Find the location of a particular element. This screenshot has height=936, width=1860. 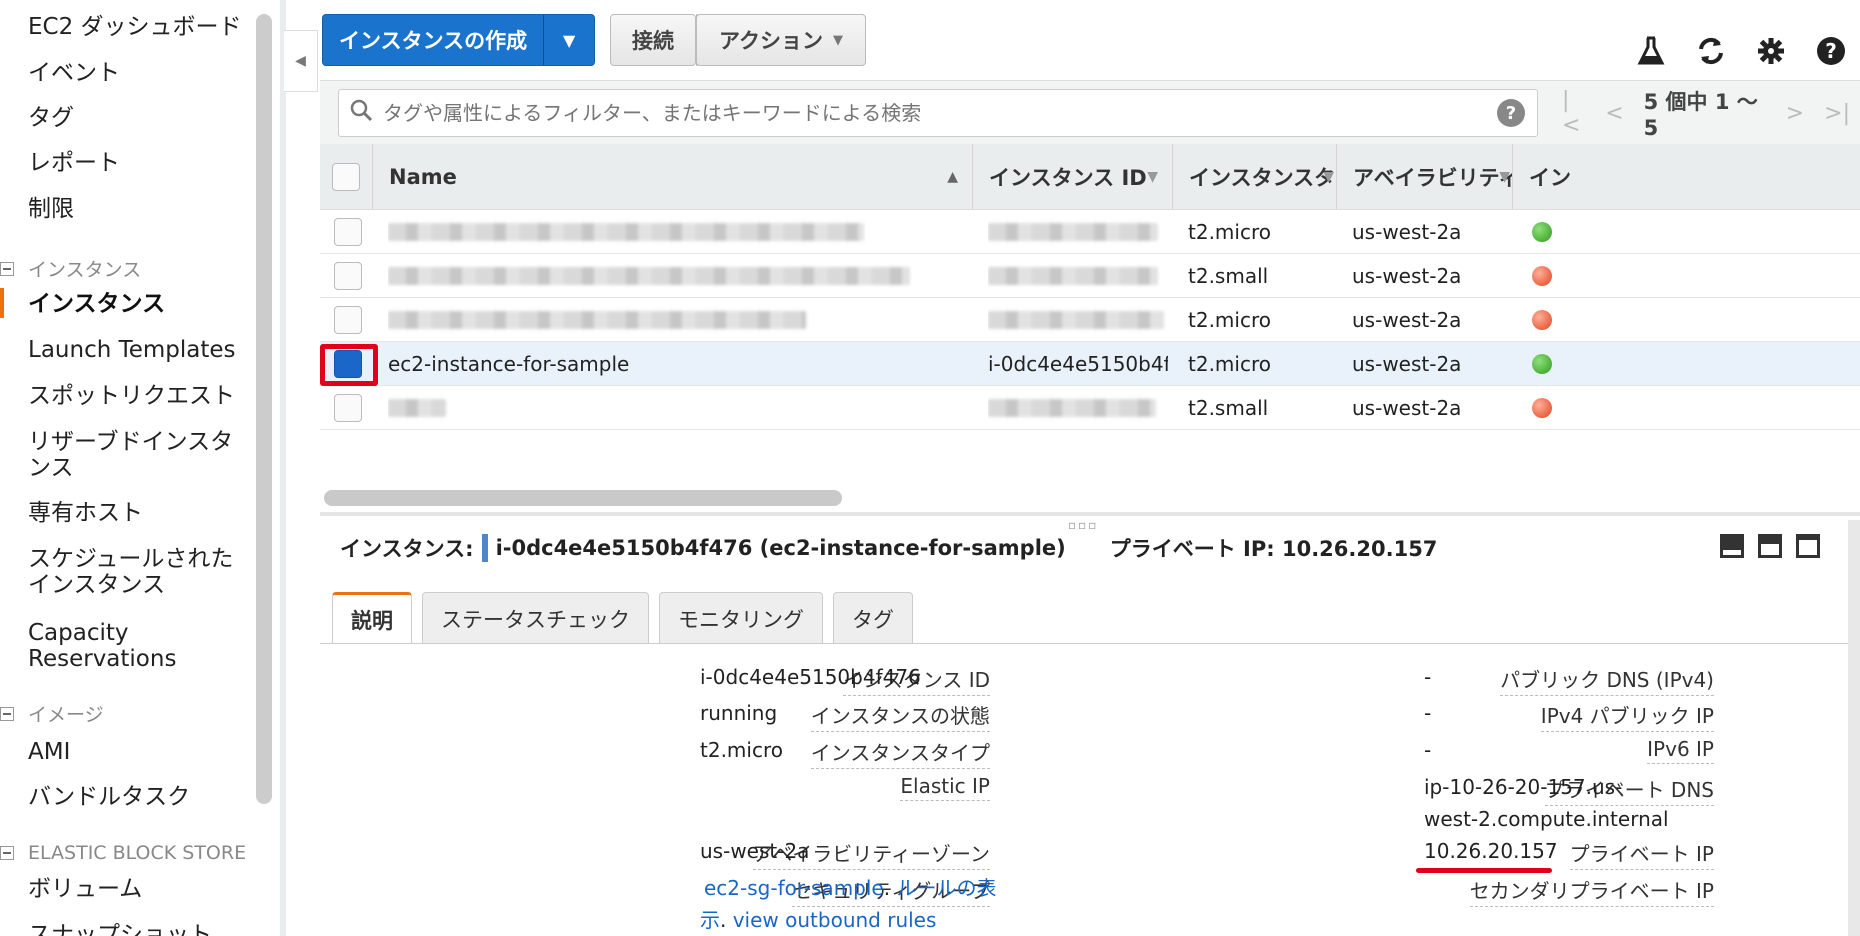

tab-tags: タグ is located at coordinates (873, 618).